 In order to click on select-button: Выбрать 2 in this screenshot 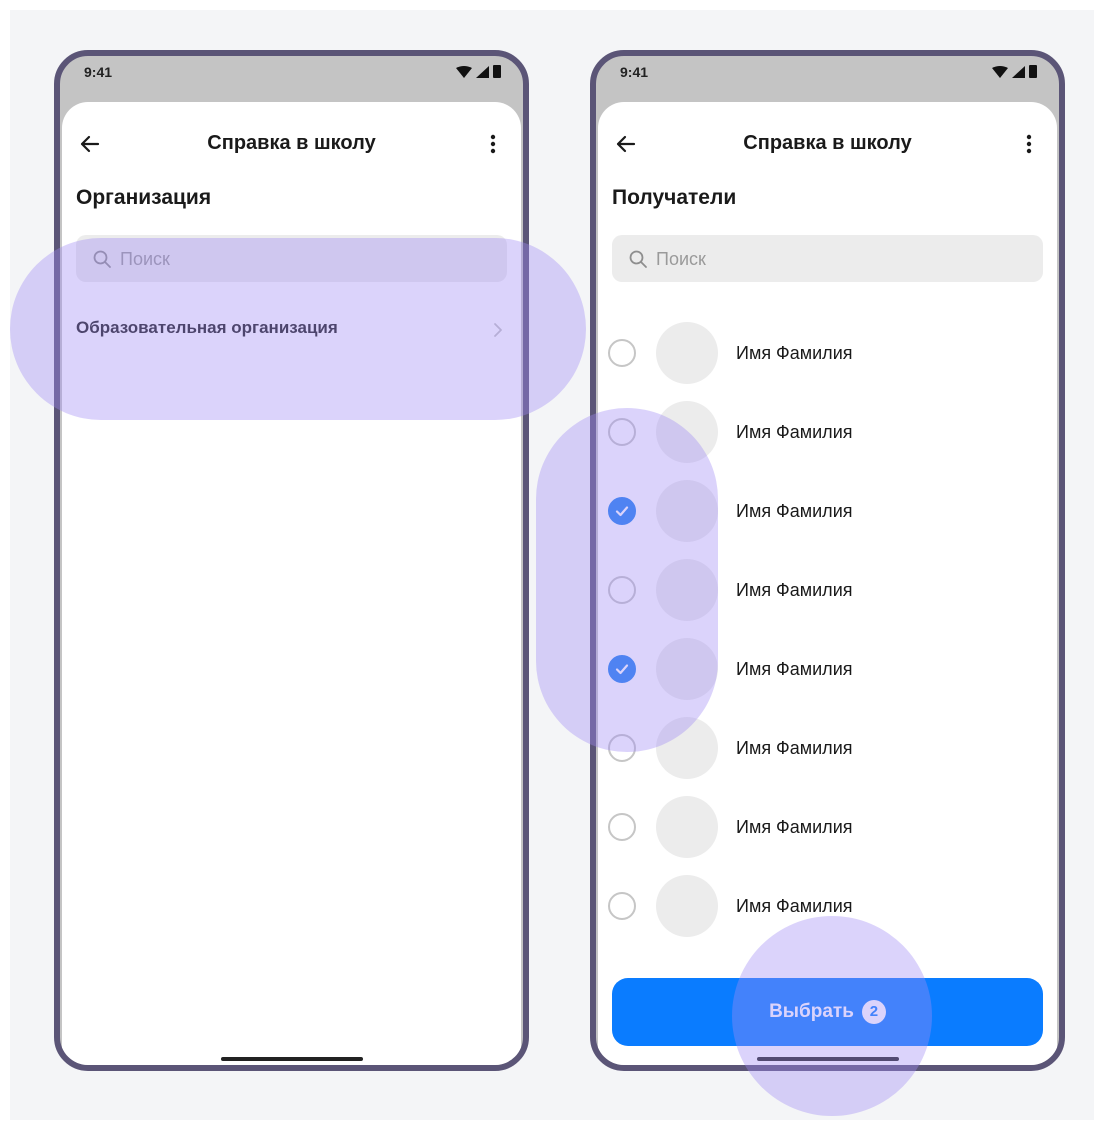, I will do `click(827, 1012)`.